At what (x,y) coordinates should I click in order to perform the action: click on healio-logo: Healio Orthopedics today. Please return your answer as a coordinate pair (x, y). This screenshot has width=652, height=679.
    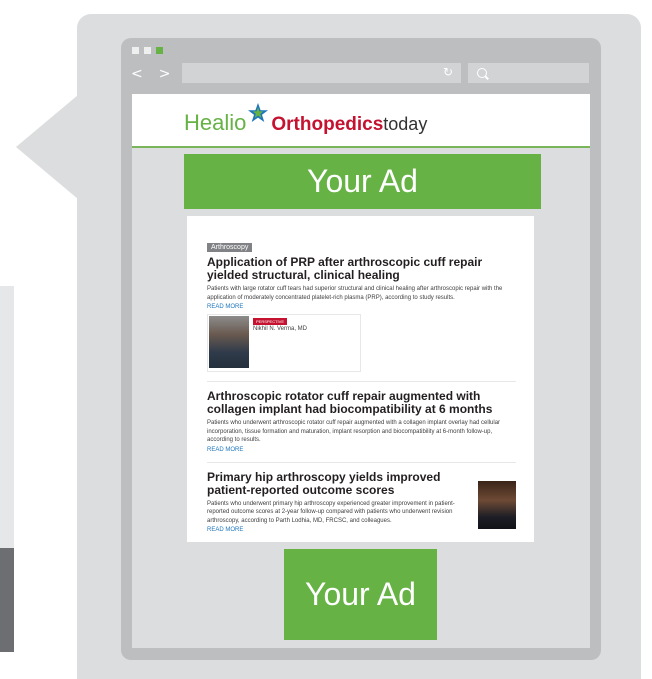
    Looking at the image, I should click on (306, 119).